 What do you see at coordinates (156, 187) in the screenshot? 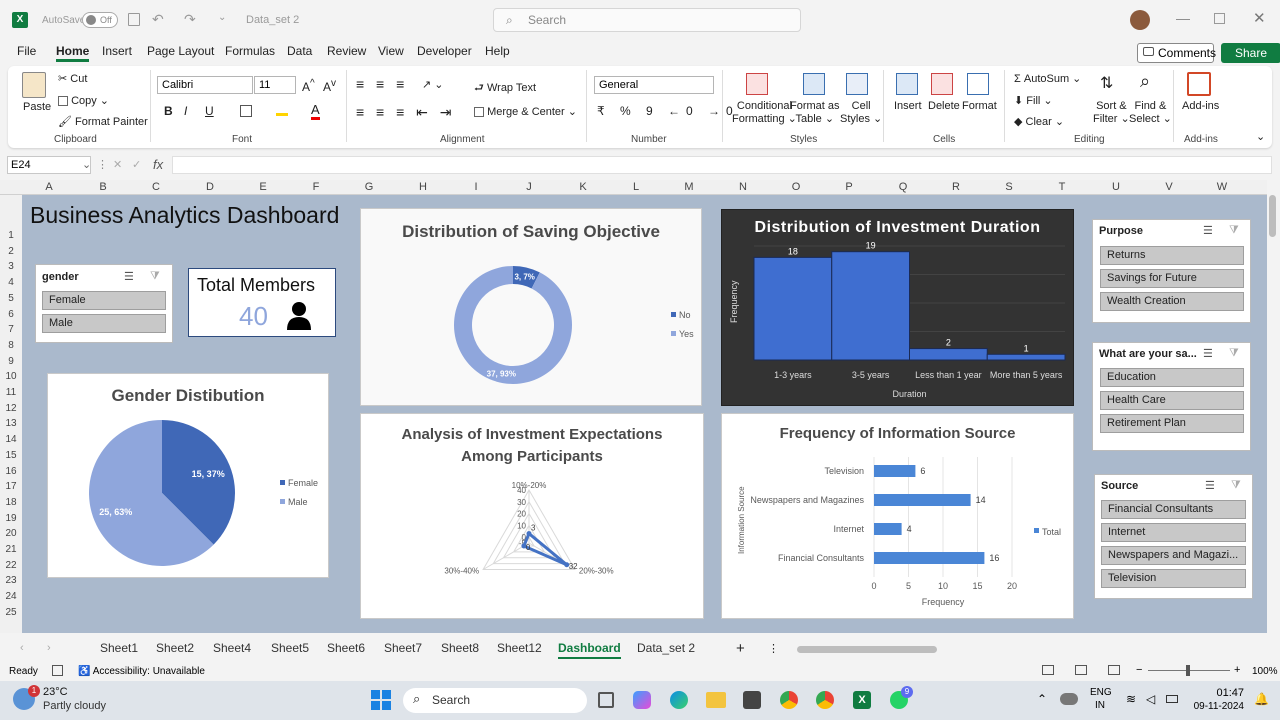
I see `column-header-c: C` at bounding box center [156, 187].